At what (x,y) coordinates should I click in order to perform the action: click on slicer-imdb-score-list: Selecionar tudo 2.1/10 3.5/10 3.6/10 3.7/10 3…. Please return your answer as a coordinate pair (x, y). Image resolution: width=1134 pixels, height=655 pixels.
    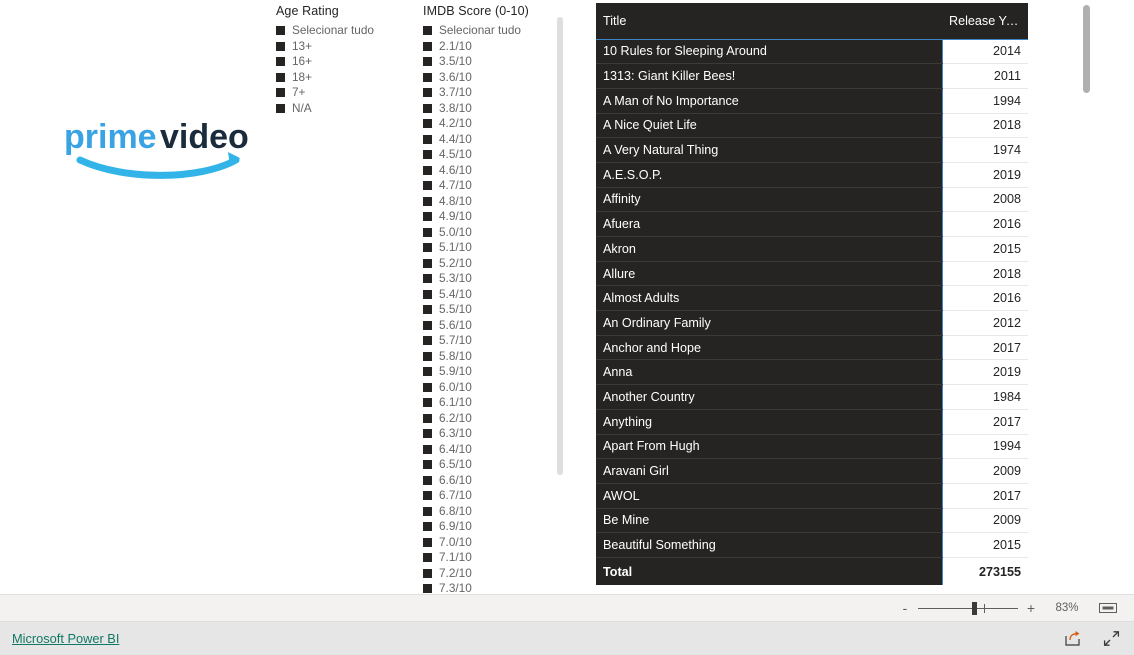
    Looking at the image, I should click on (493, 308).